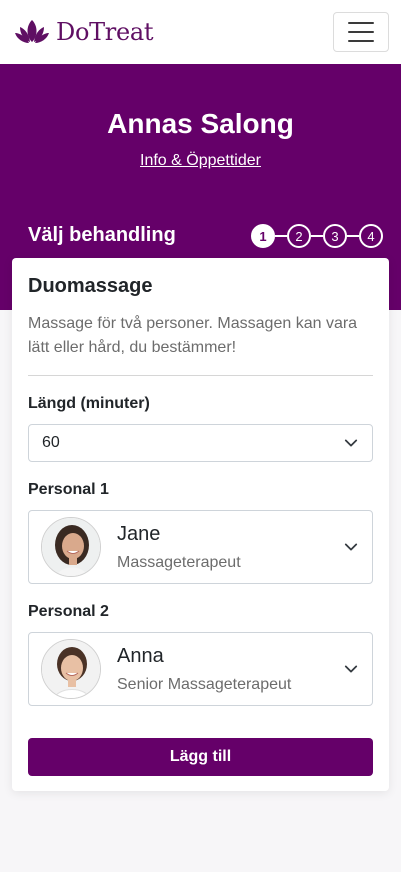 Image resolution: width=401 pixels, height=872 pixels. Describe the element at coordinates (105, 32) in the screenshot. I see `brand-name: DoTreat` at that location.